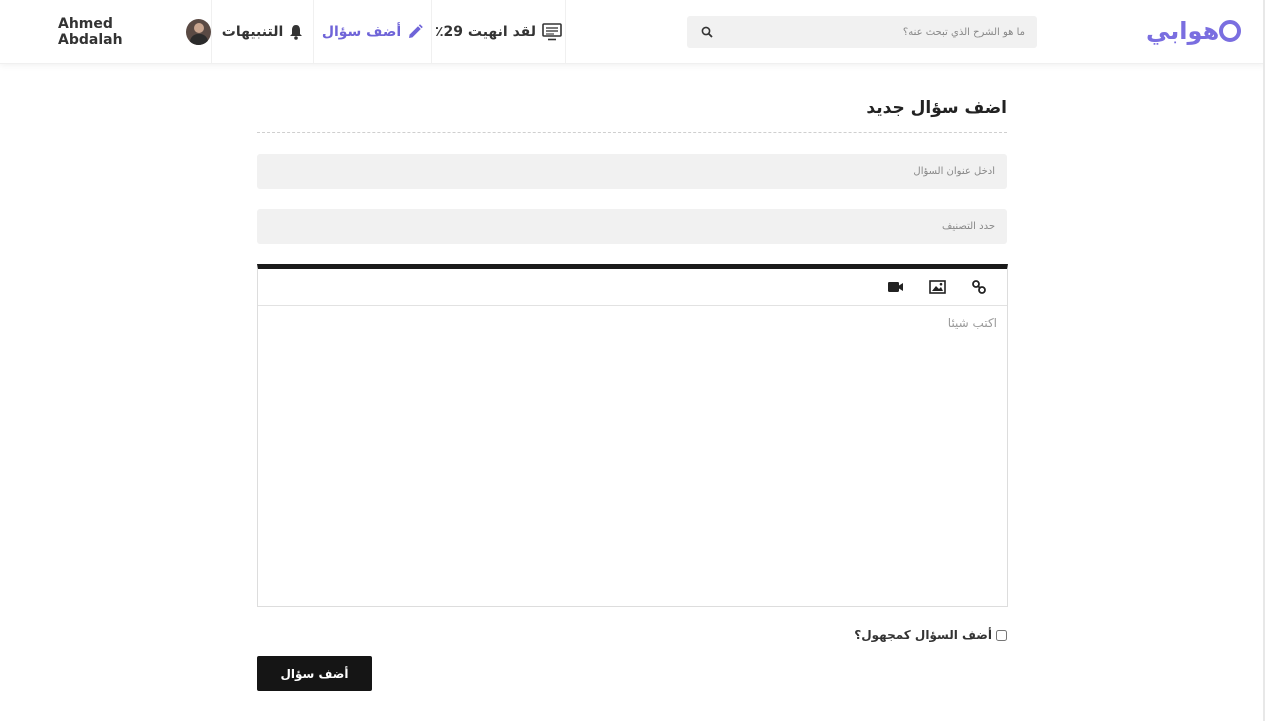 This screenshot has height=721, width=1265. I want to click on question-title-input, so click(632, 171).